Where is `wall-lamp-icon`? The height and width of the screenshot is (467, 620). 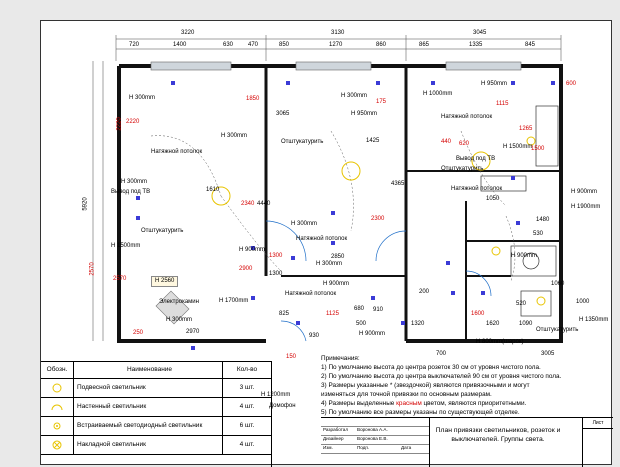
wall-lamp-icon is located at coordinates (57, 407).